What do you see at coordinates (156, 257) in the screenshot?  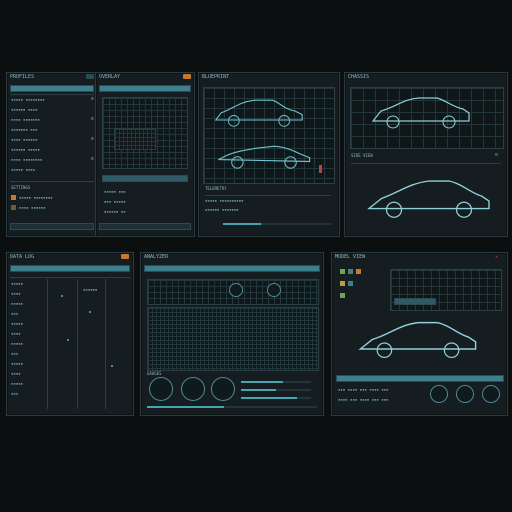 I see `panel-title: ANALYZER` at bounding box center [156, 257].